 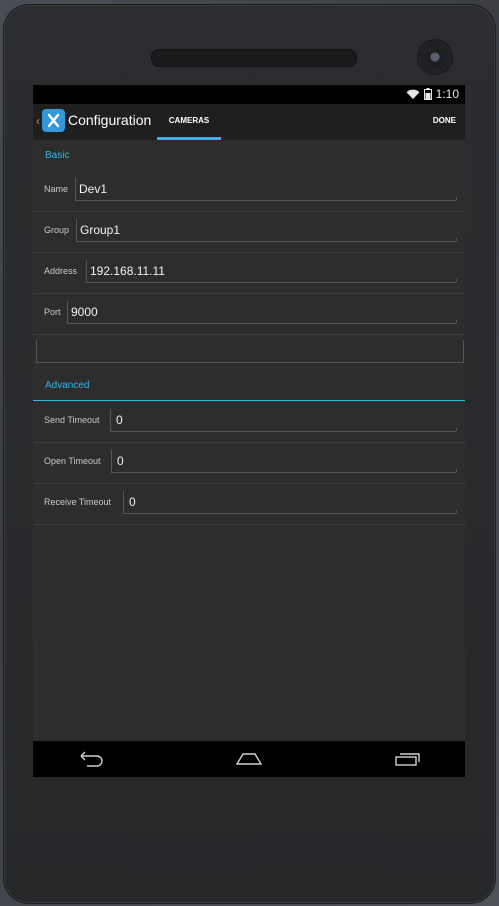 I want to click on name-label: Name, so click(x=56, y=189).